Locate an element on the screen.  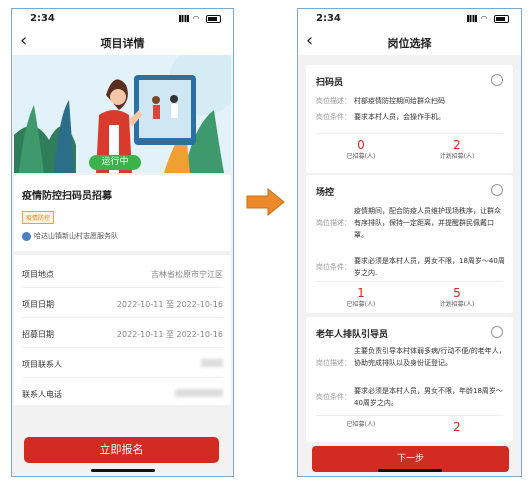
position-name: 扫码员 is located at coordinates (330, 83).